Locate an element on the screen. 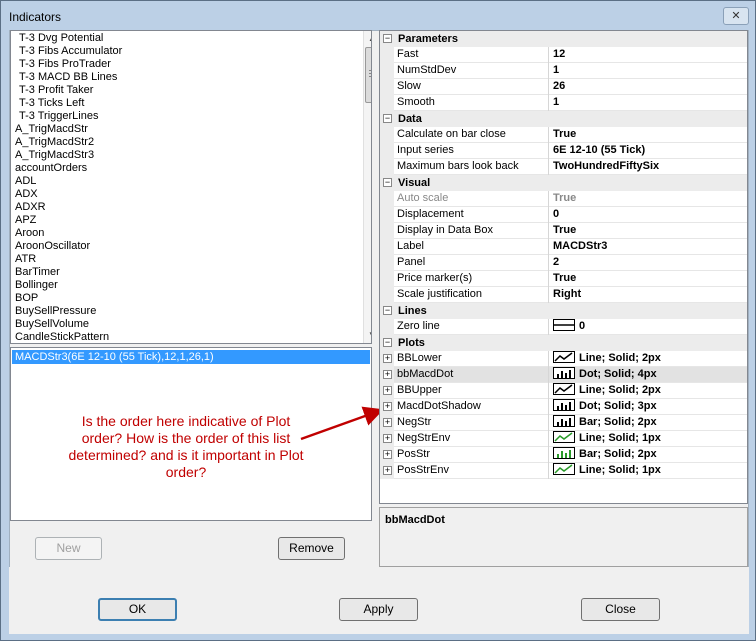 The image size is (756, 641). property-row-price-marker-s: Price marker(s) True is located at coordinates (563, 279).